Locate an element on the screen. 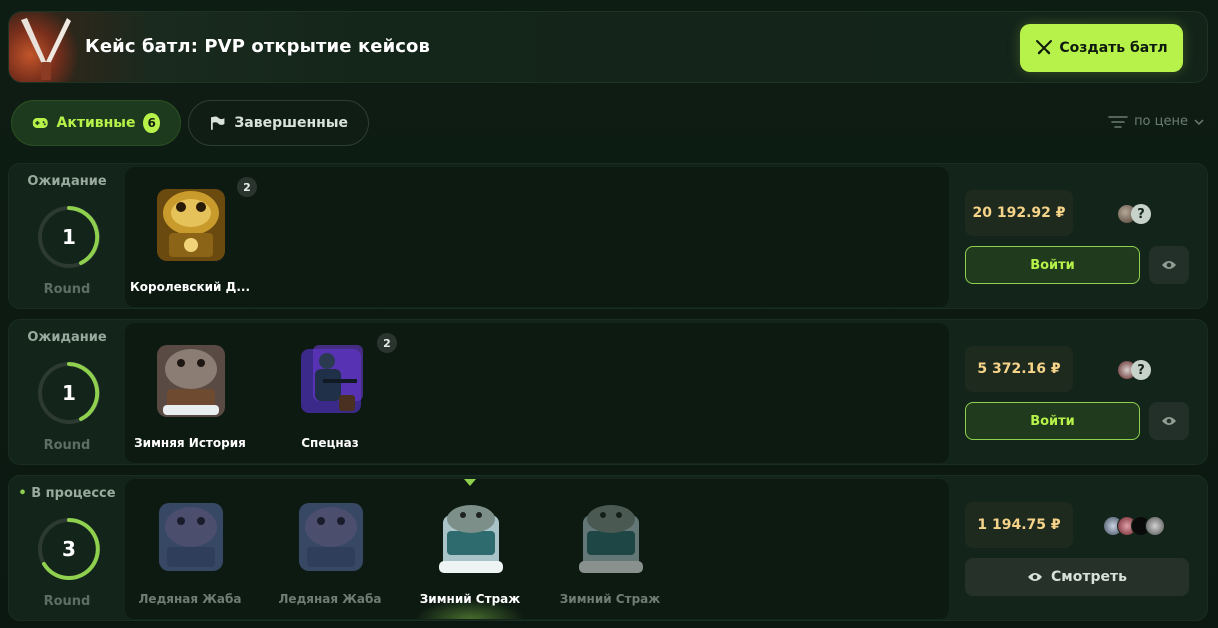  case-item: Спецназ 2 is located at coordinates (331, 393).